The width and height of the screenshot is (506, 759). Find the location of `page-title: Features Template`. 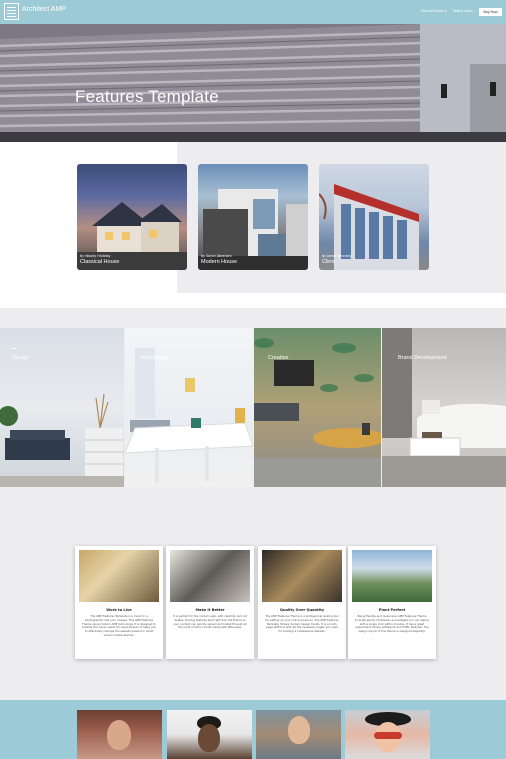

page-title: Features Template is located at coordinates (147, 96).